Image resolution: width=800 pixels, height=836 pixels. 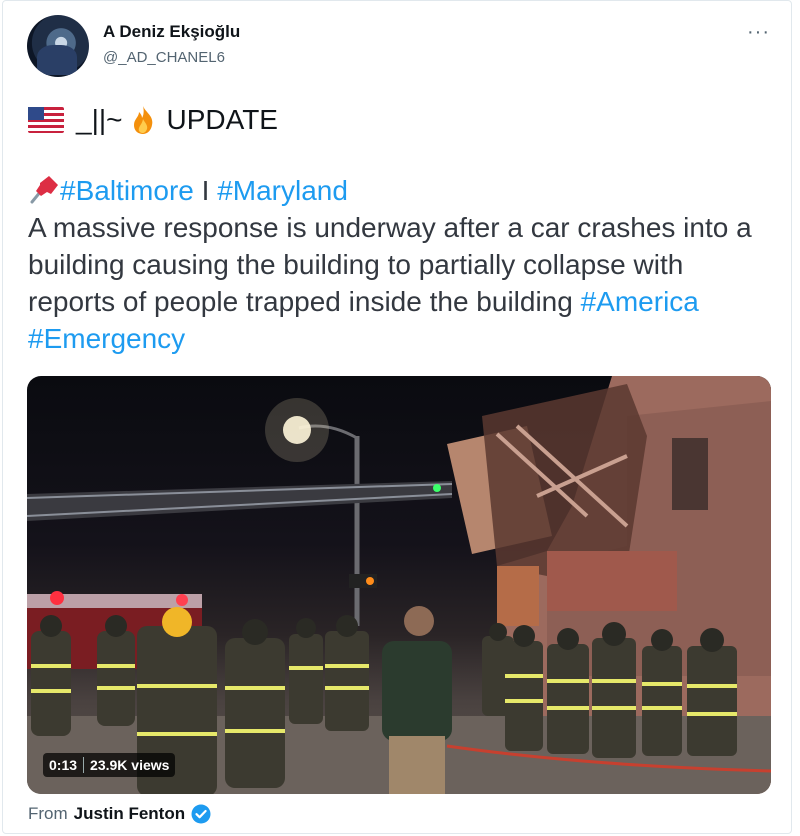 What do you see at coordinates (143, 120) in the screenshot?
I see `fire-icon` at bounding box center [143, 120].